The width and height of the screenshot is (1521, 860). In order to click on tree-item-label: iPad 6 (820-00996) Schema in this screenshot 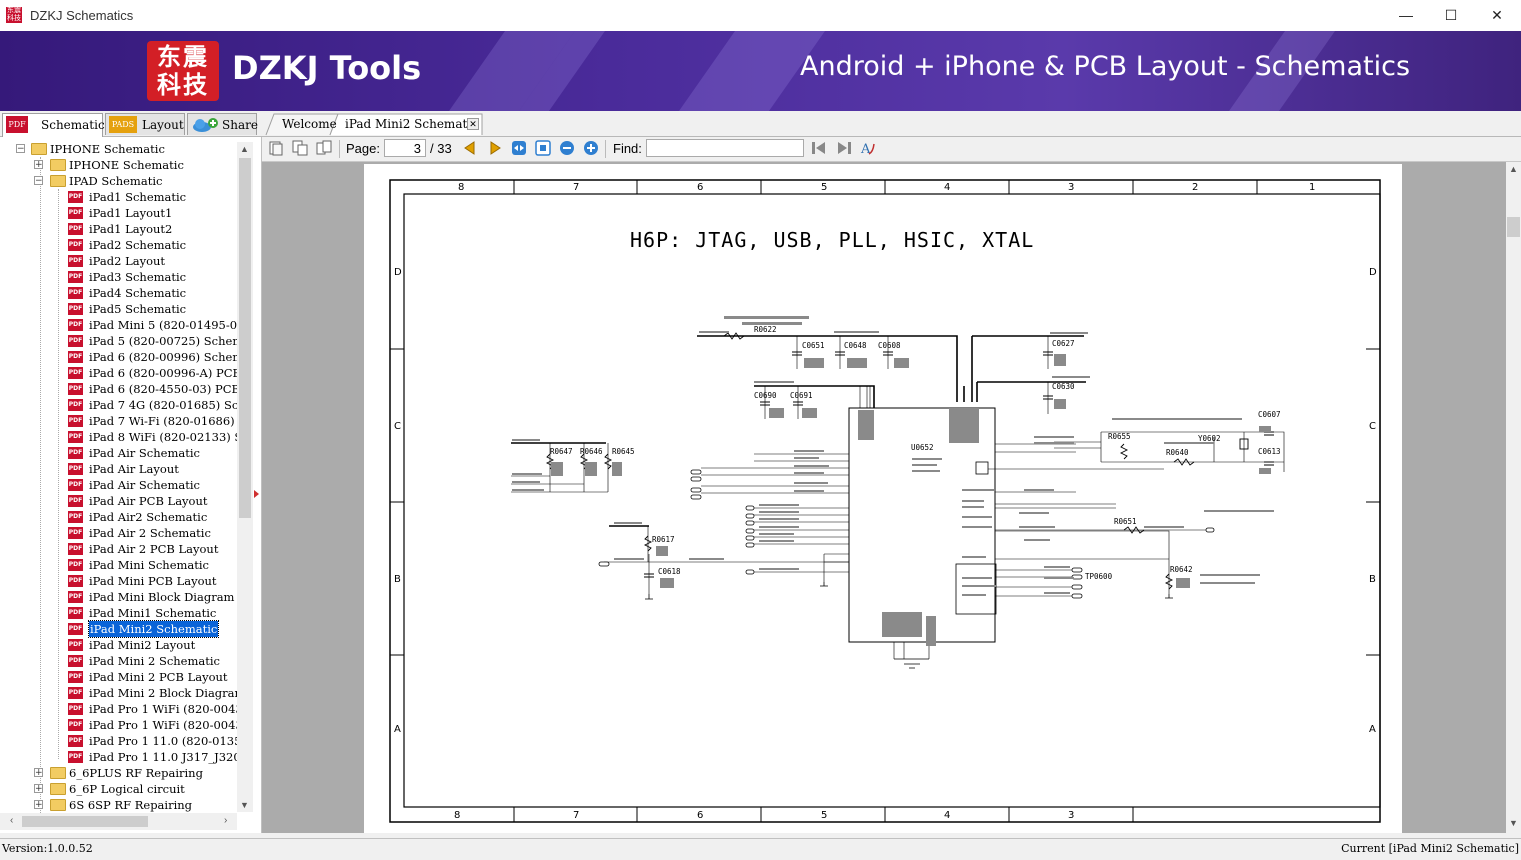, I will do `click(170, 357)`.